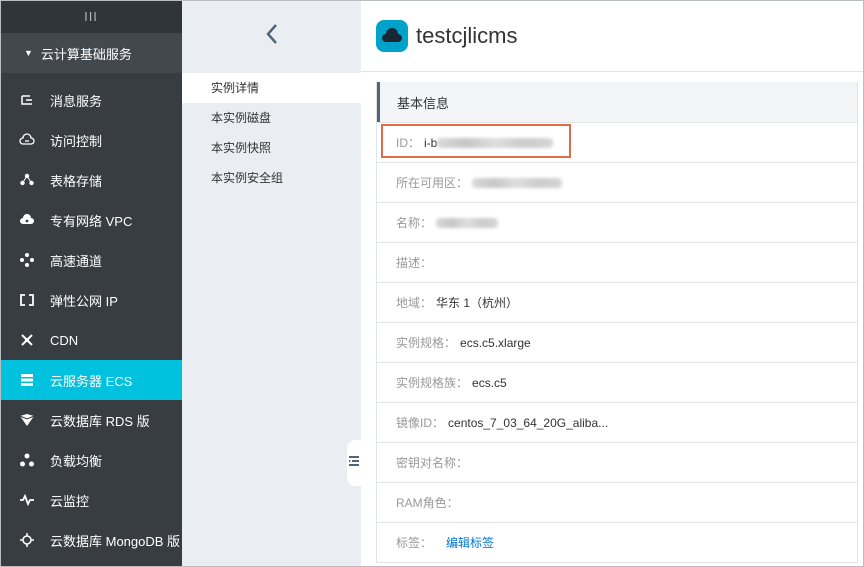 This screenshot has height=567, width=864. I want to click on sidebar-item-load-balancer: 负载均衡, so click(91, 460).